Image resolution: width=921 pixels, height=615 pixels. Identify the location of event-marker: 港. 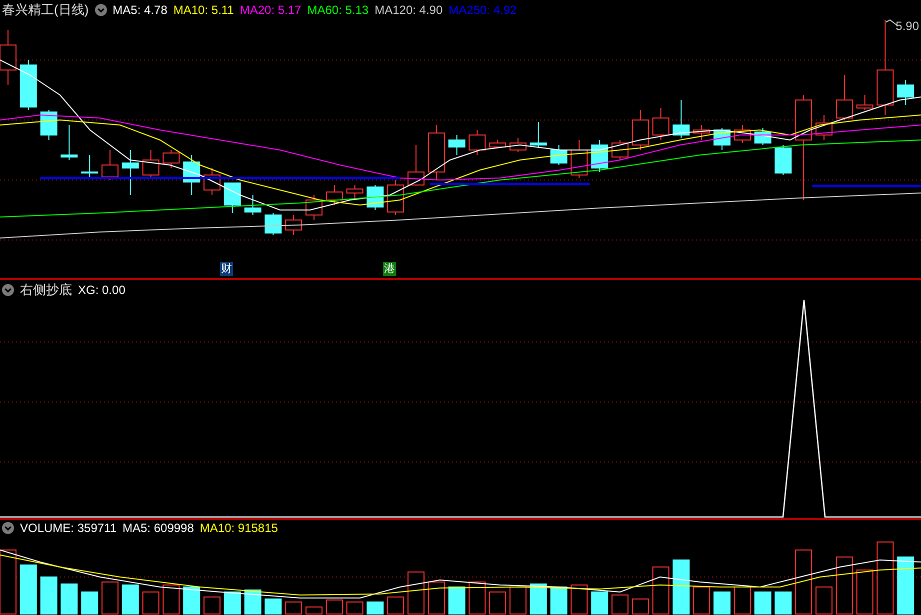
(389, 269).